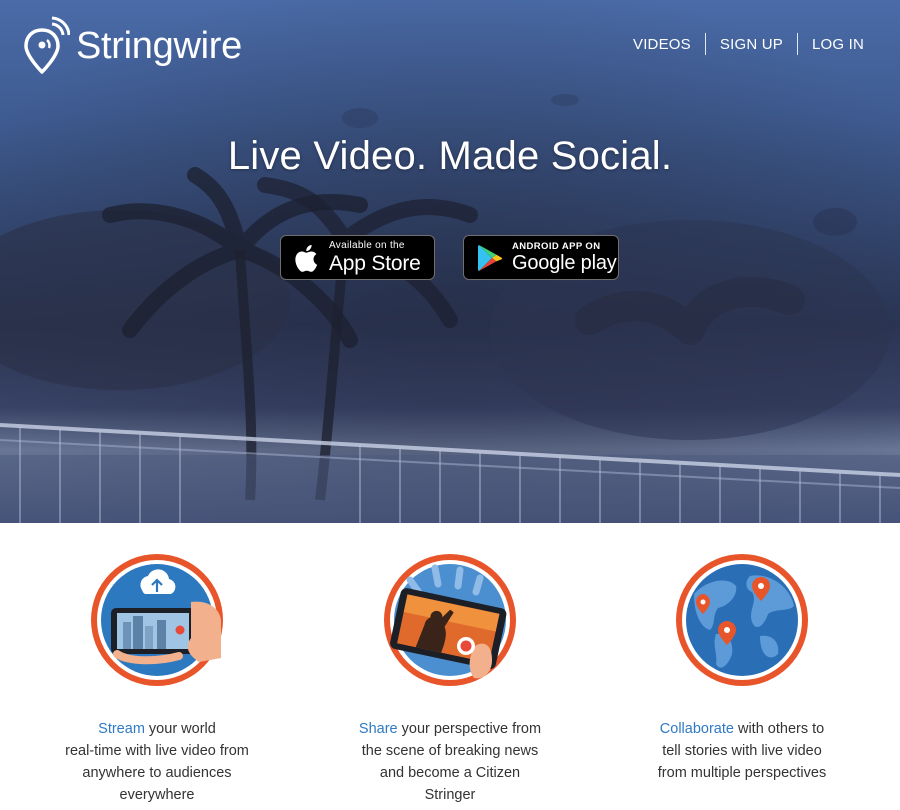  Describe the element at coordinates (159, 46) in the screenshot. I see `brand-name: Stringwire` at that location.